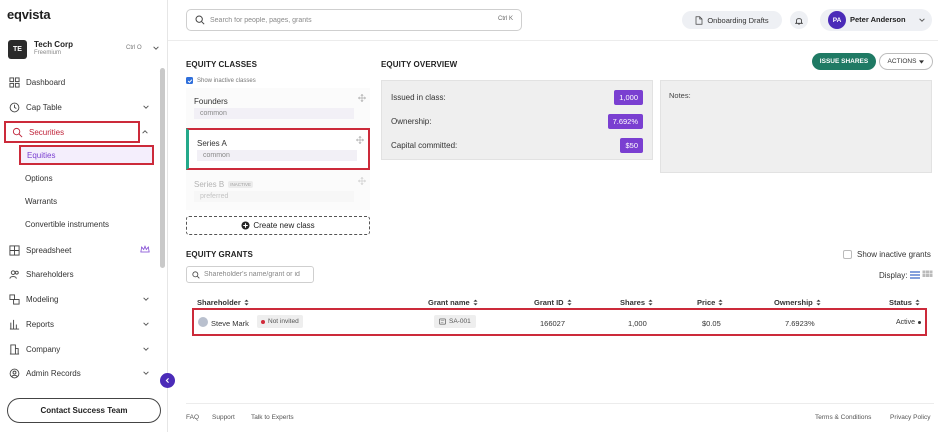 The height and width of the screenshot is (432, 938). Describe the element at coordinates (256, 274) in the screenshot. I see `grants-search-input` at that location.